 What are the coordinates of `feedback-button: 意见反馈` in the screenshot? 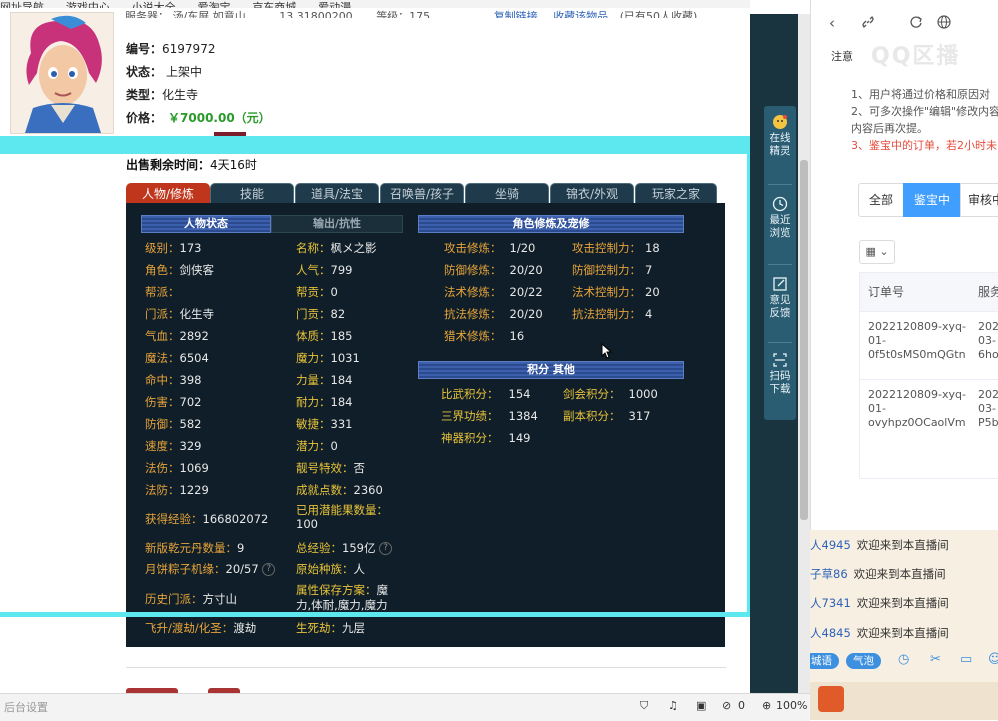 It's located at (780, 298).